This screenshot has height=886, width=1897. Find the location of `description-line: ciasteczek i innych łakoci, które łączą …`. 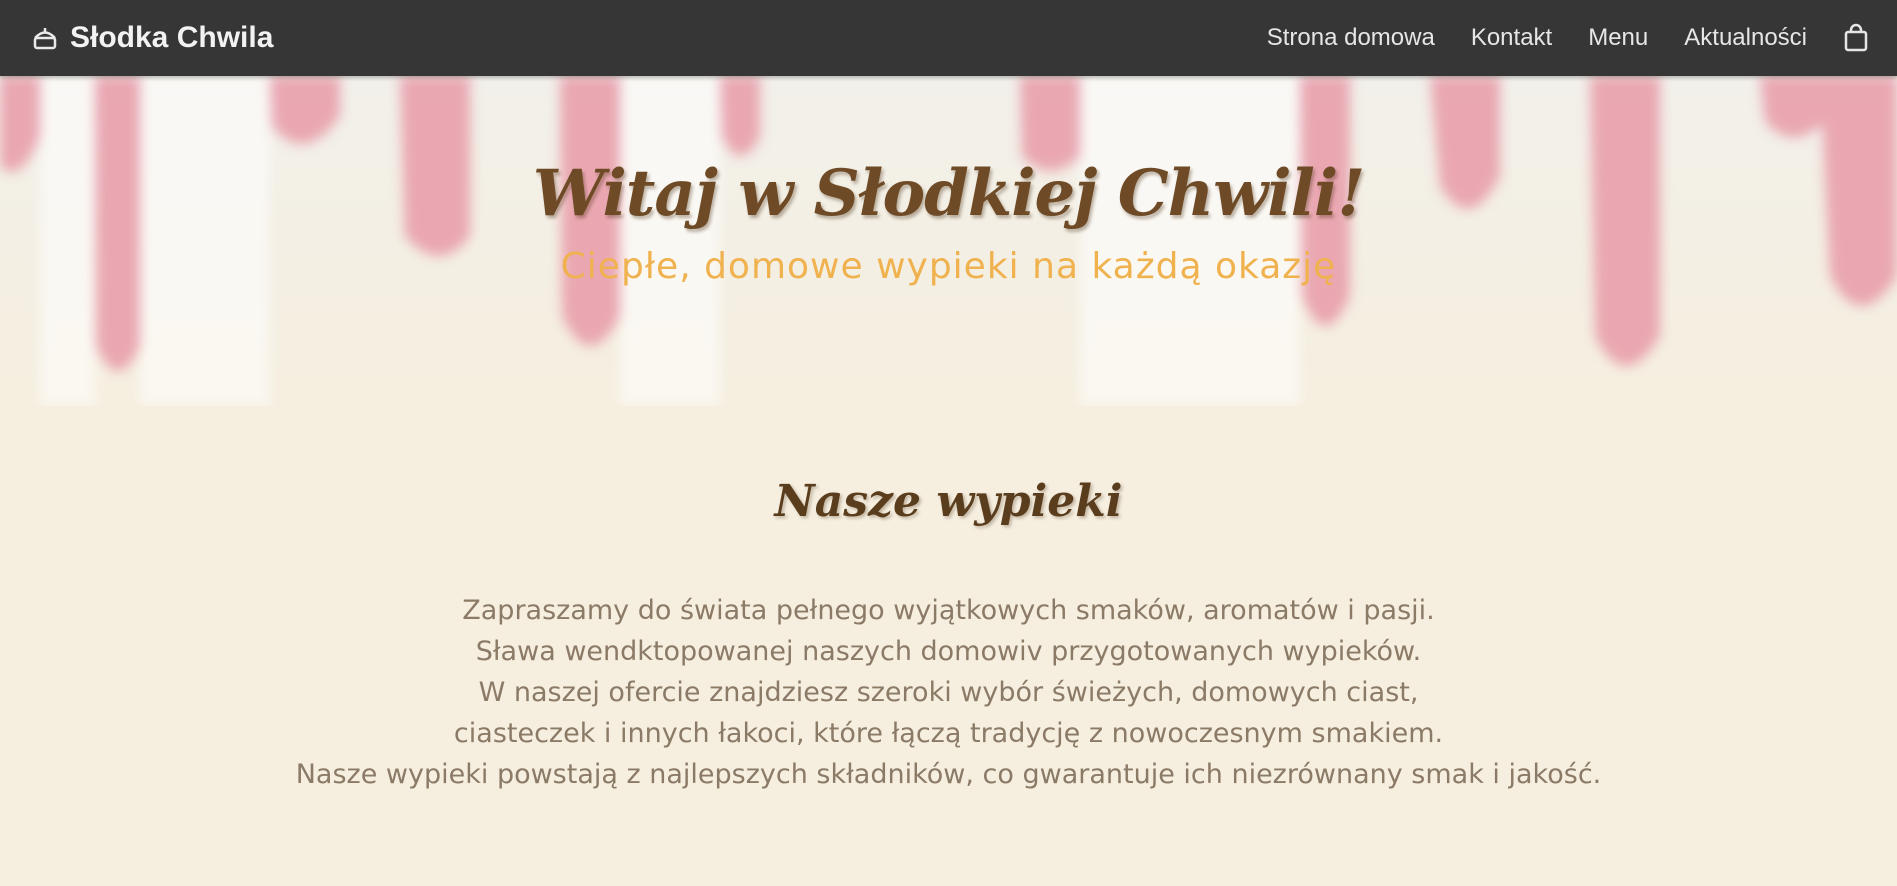

description-line: ciasteczek i innych łakoci, które łączą … is located at coordinates (948, 733).